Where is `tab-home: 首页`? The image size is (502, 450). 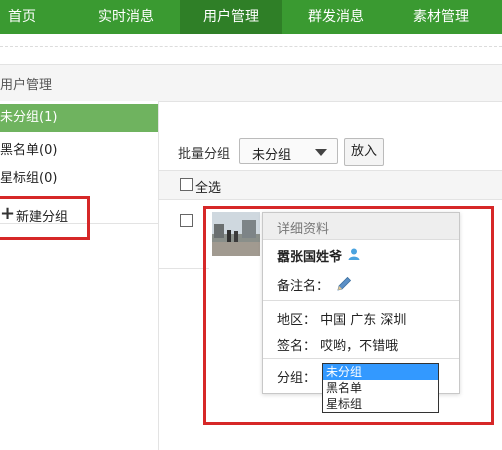 tab-home: 首页 is located at coordinates (22, 17).